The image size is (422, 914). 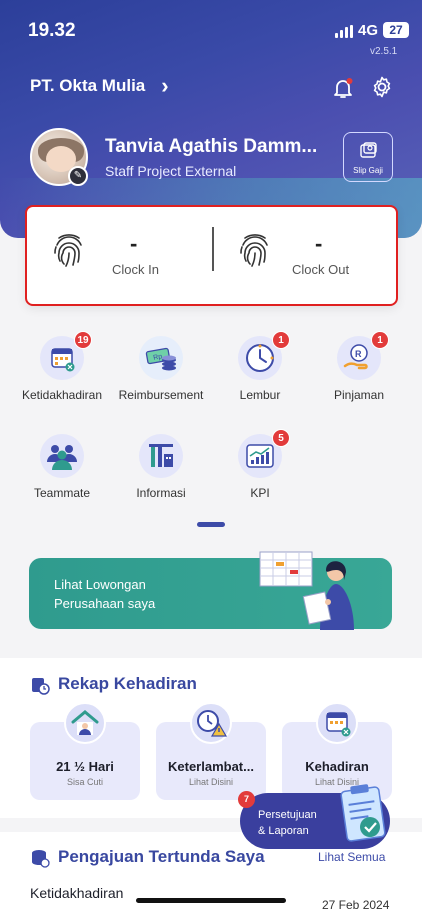 I want to click on building-icon, so click(x=161, y=456).